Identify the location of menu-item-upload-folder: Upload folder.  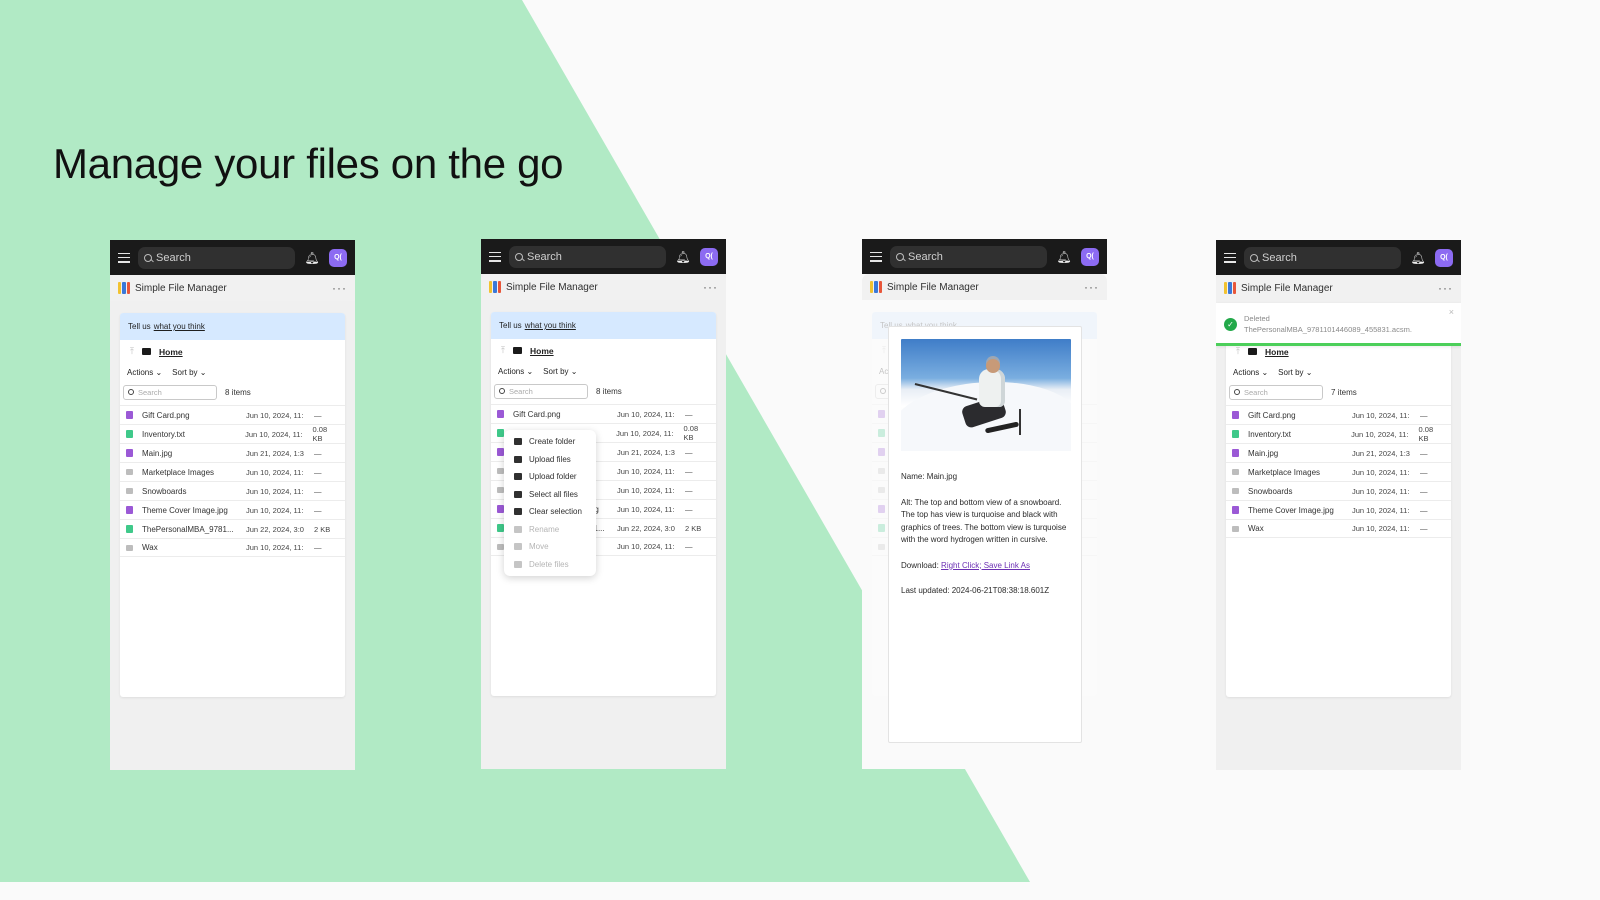
(550, 477).